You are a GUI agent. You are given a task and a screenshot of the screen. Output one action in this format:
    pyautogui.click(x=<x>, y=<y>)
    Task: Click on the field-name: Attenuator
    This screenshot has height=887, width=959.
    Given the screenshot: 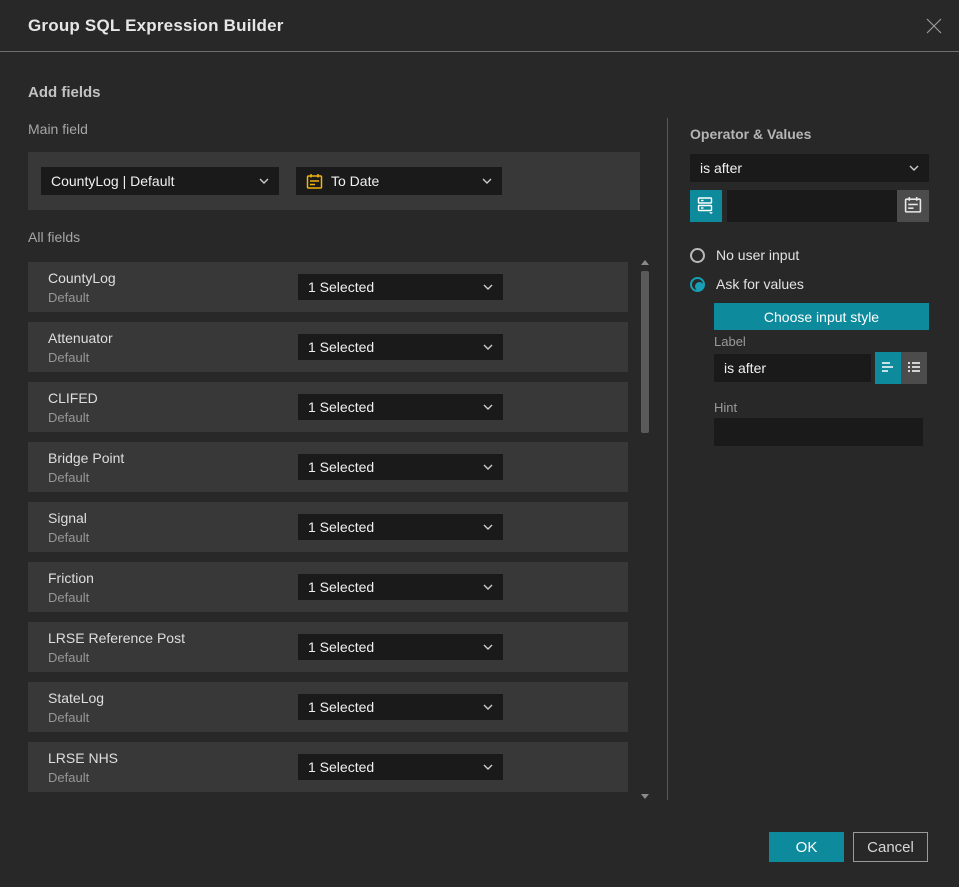 What is the action you would take?
    pyautogui.click(x=80, y=338)
    